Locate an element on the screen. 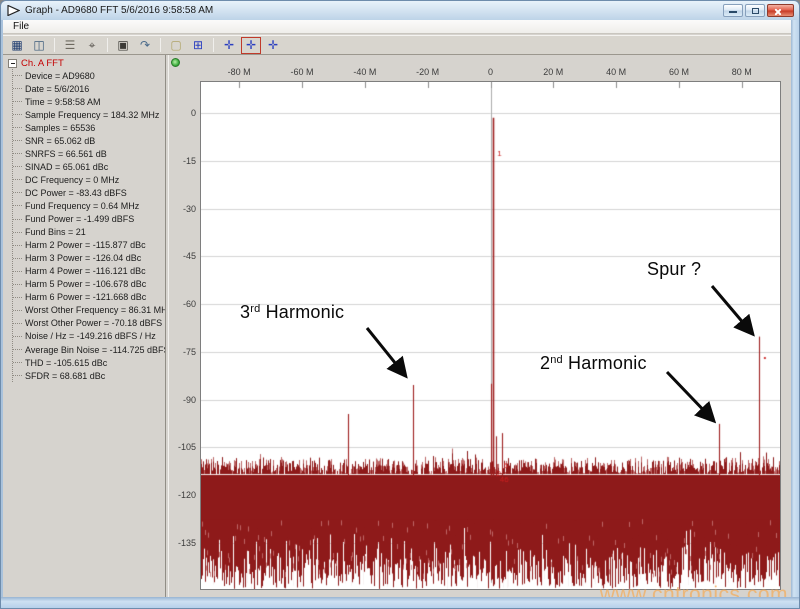 Image resolution: width=800 pixels, height=609 pixels. toolbar-align-crosshair-button: ✛ is located at coordinates (273, 45).